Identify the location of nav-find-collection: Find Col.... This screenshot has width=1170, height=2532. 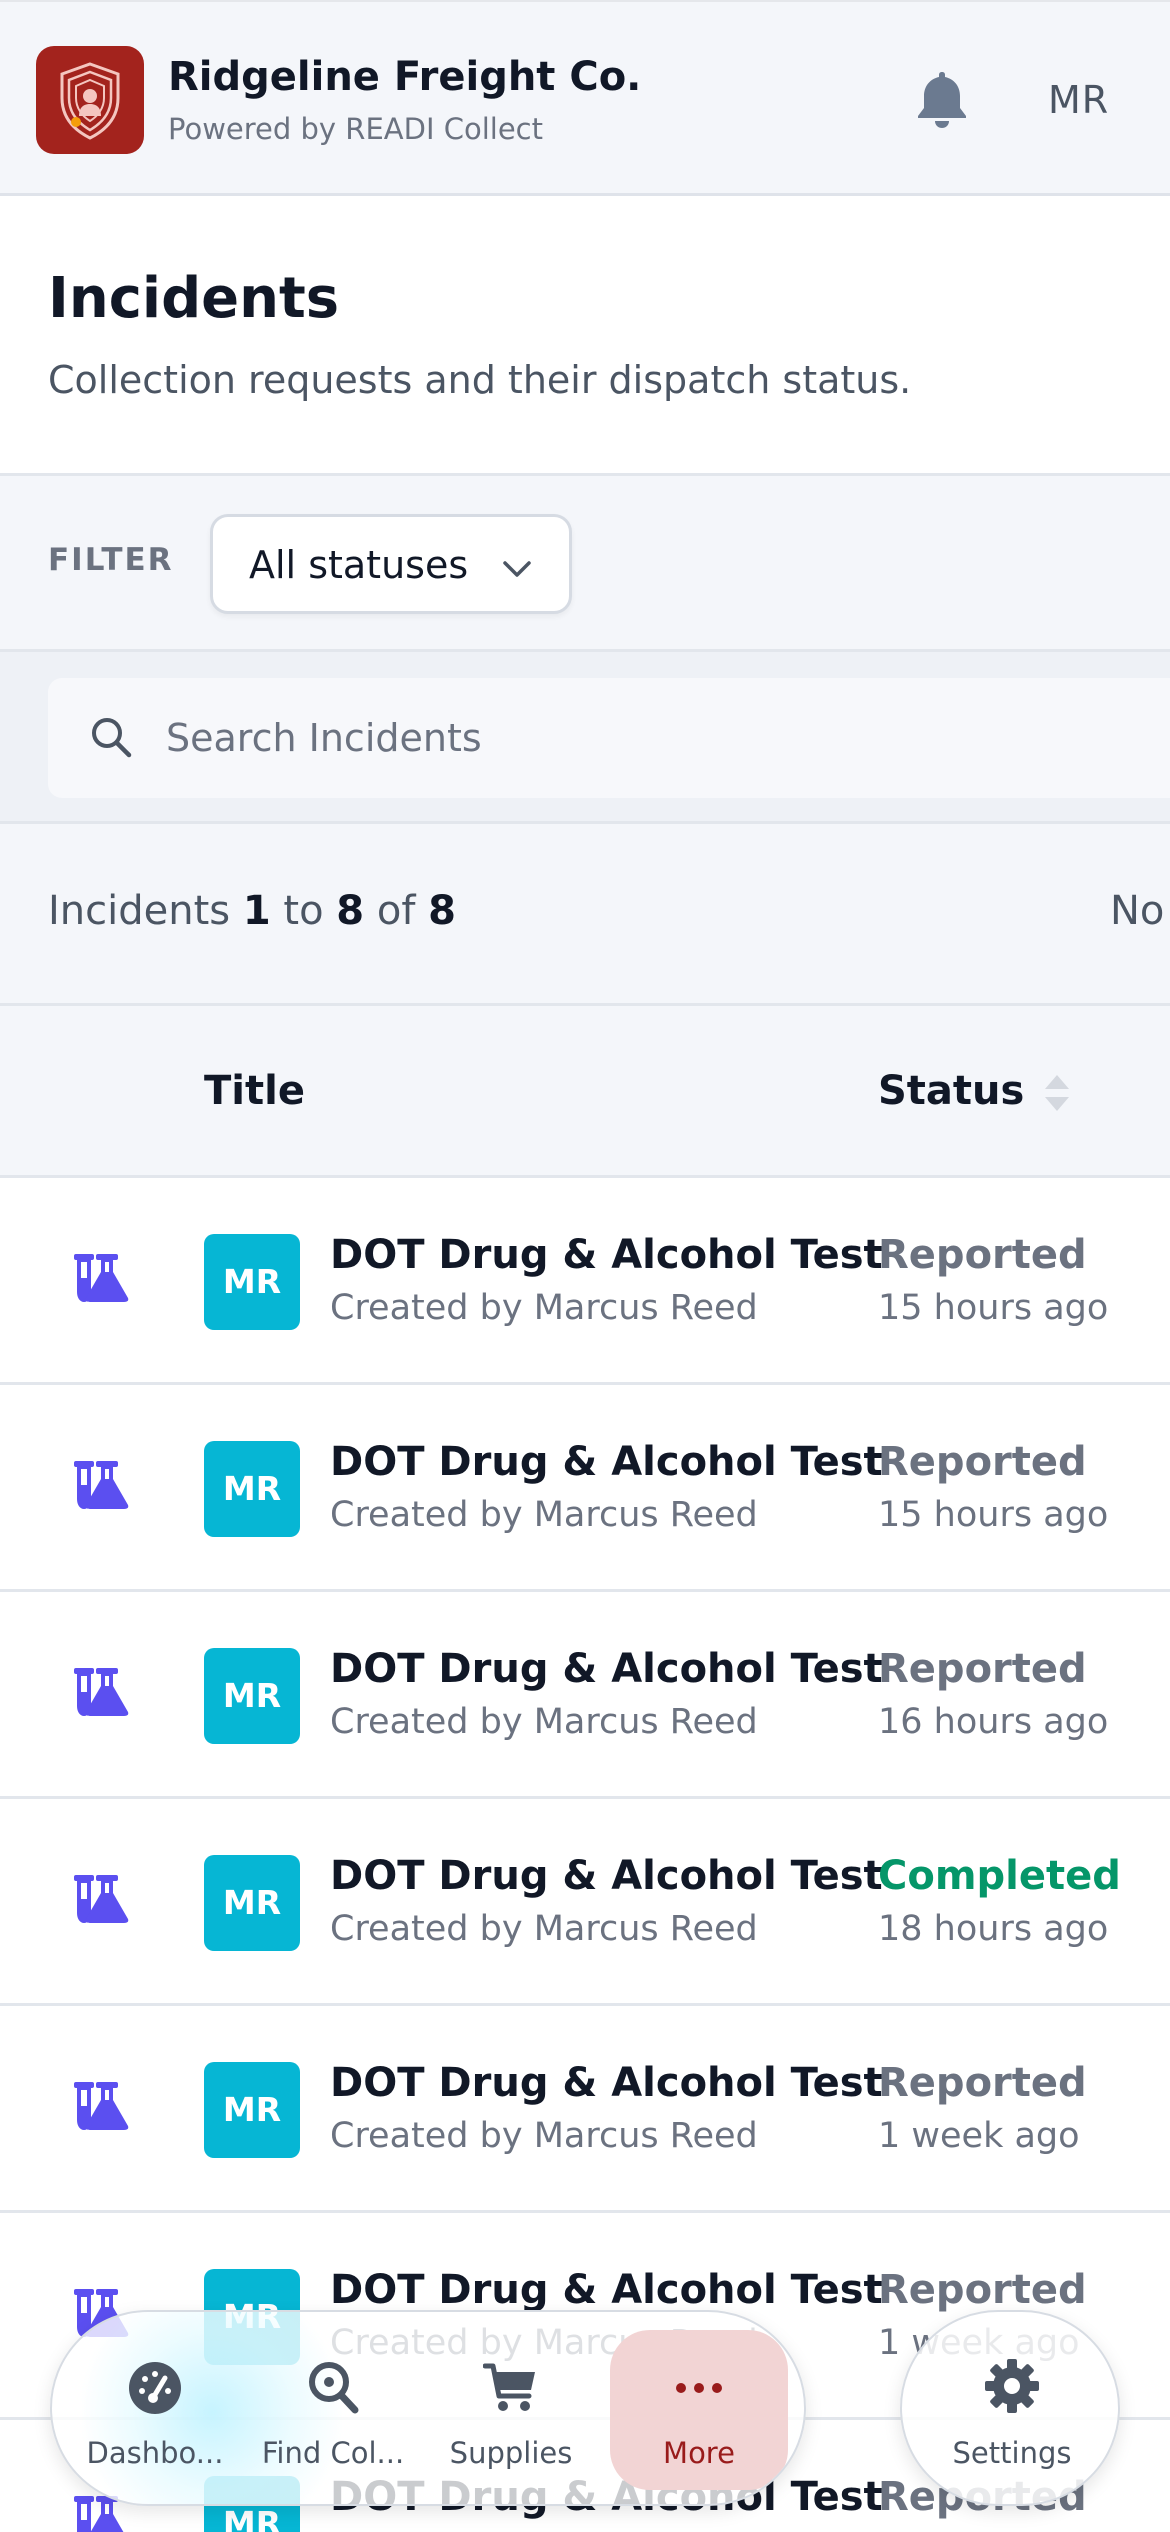
(333, 2410).